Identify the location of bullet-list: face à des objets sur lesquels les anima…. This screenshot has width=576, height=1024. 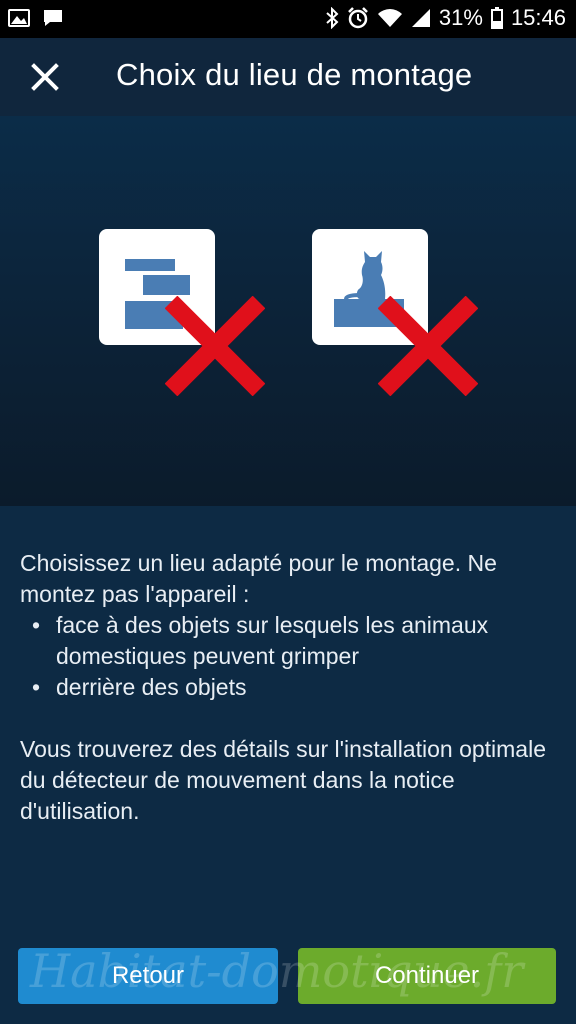
(290, 656).